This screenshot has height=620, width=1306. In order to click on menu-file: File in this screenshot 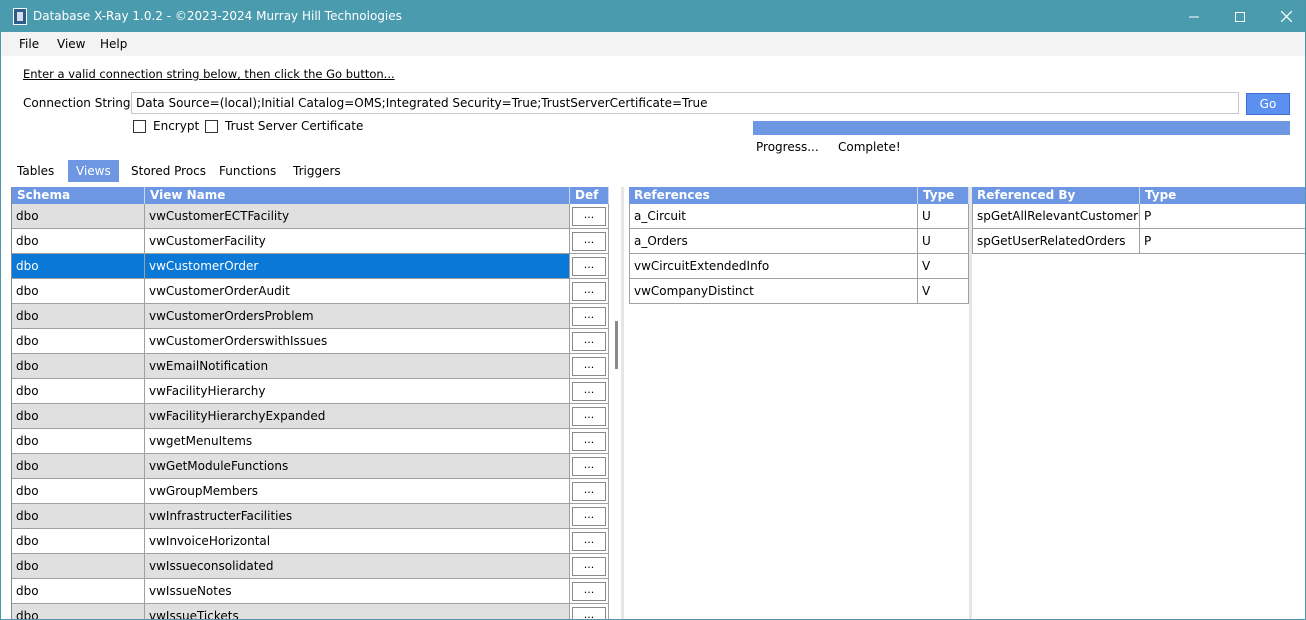, I will do `click(29, 44)`.